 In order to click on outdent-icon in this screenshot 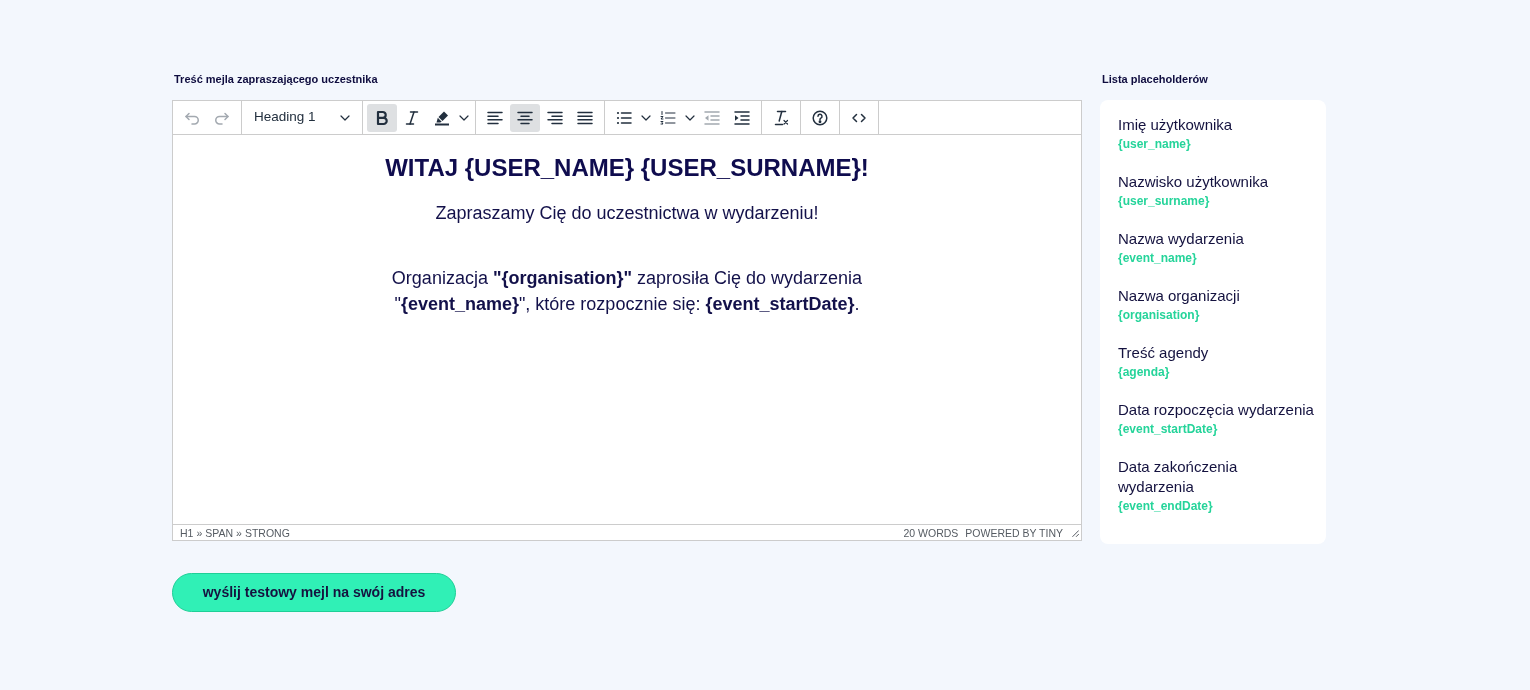, I will do `click(712, 117)`.